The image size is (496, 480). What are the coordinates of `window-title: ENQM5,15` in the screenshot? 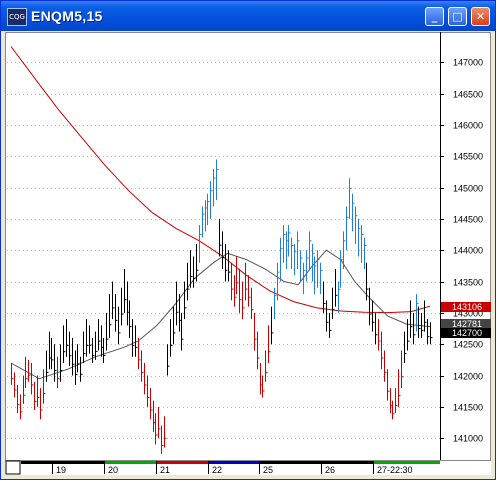 It's located at (67, 16).